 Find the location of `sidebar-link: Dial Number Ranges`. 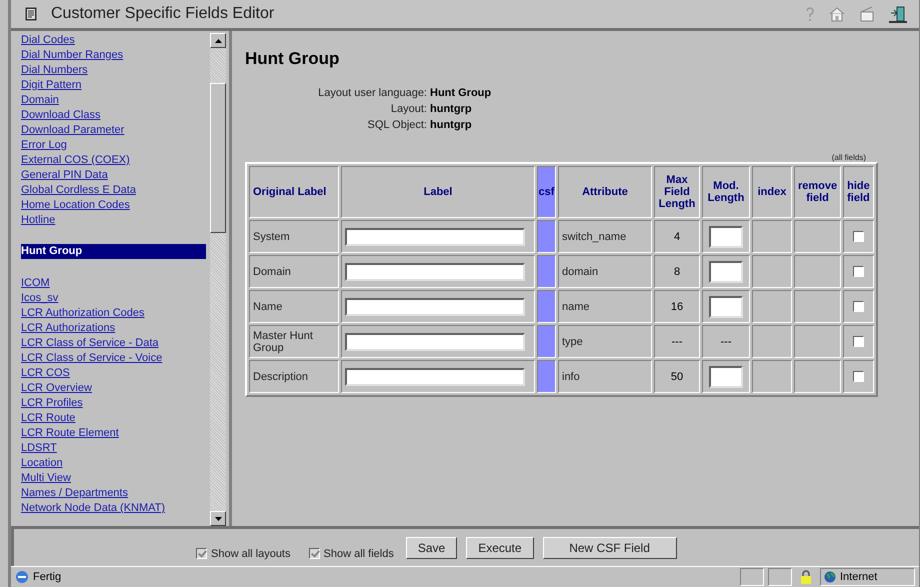

sidebar-link: Dial Number Ranges is located at coordinates (115, 55).